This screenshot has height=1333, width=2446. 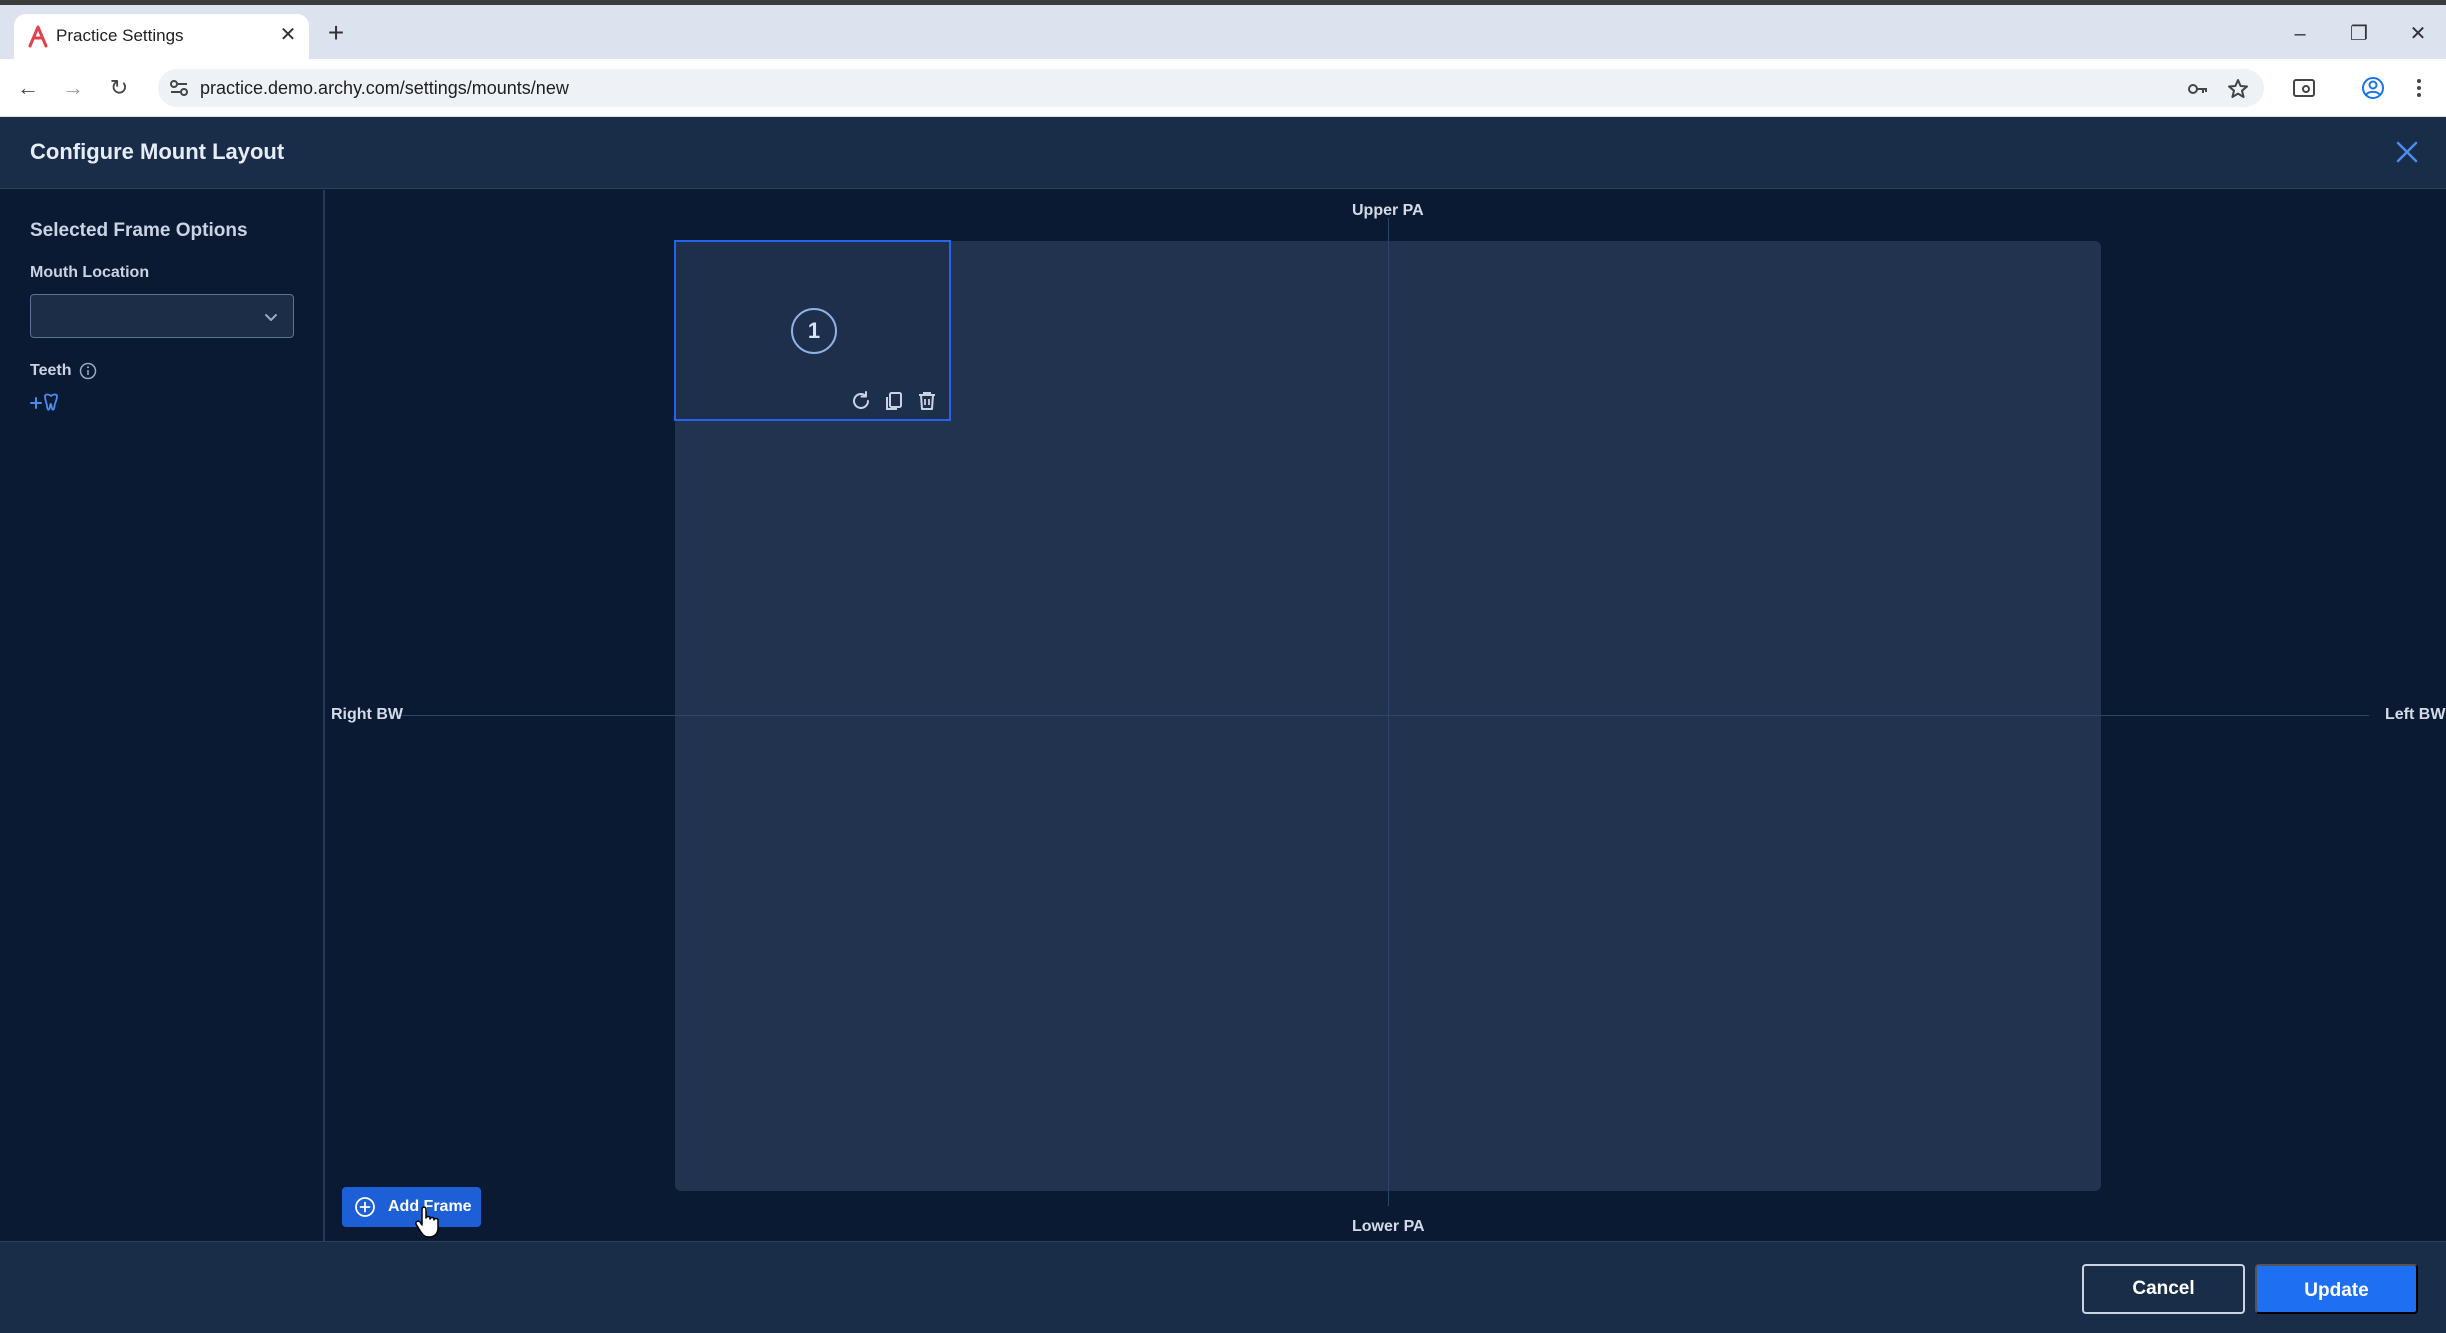 I want to click on rotate-icon, so click(x=861, y=401).